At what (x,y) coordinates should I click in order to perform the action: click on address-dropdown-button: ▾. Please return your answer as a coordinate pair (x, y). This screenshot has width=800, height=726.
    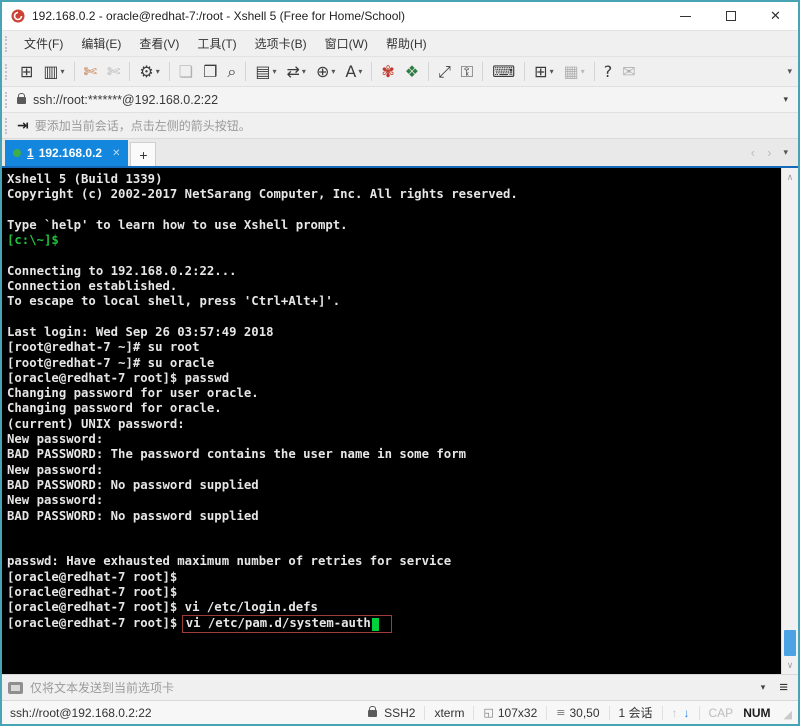
    Looking at the image, I should click on (785, 99).